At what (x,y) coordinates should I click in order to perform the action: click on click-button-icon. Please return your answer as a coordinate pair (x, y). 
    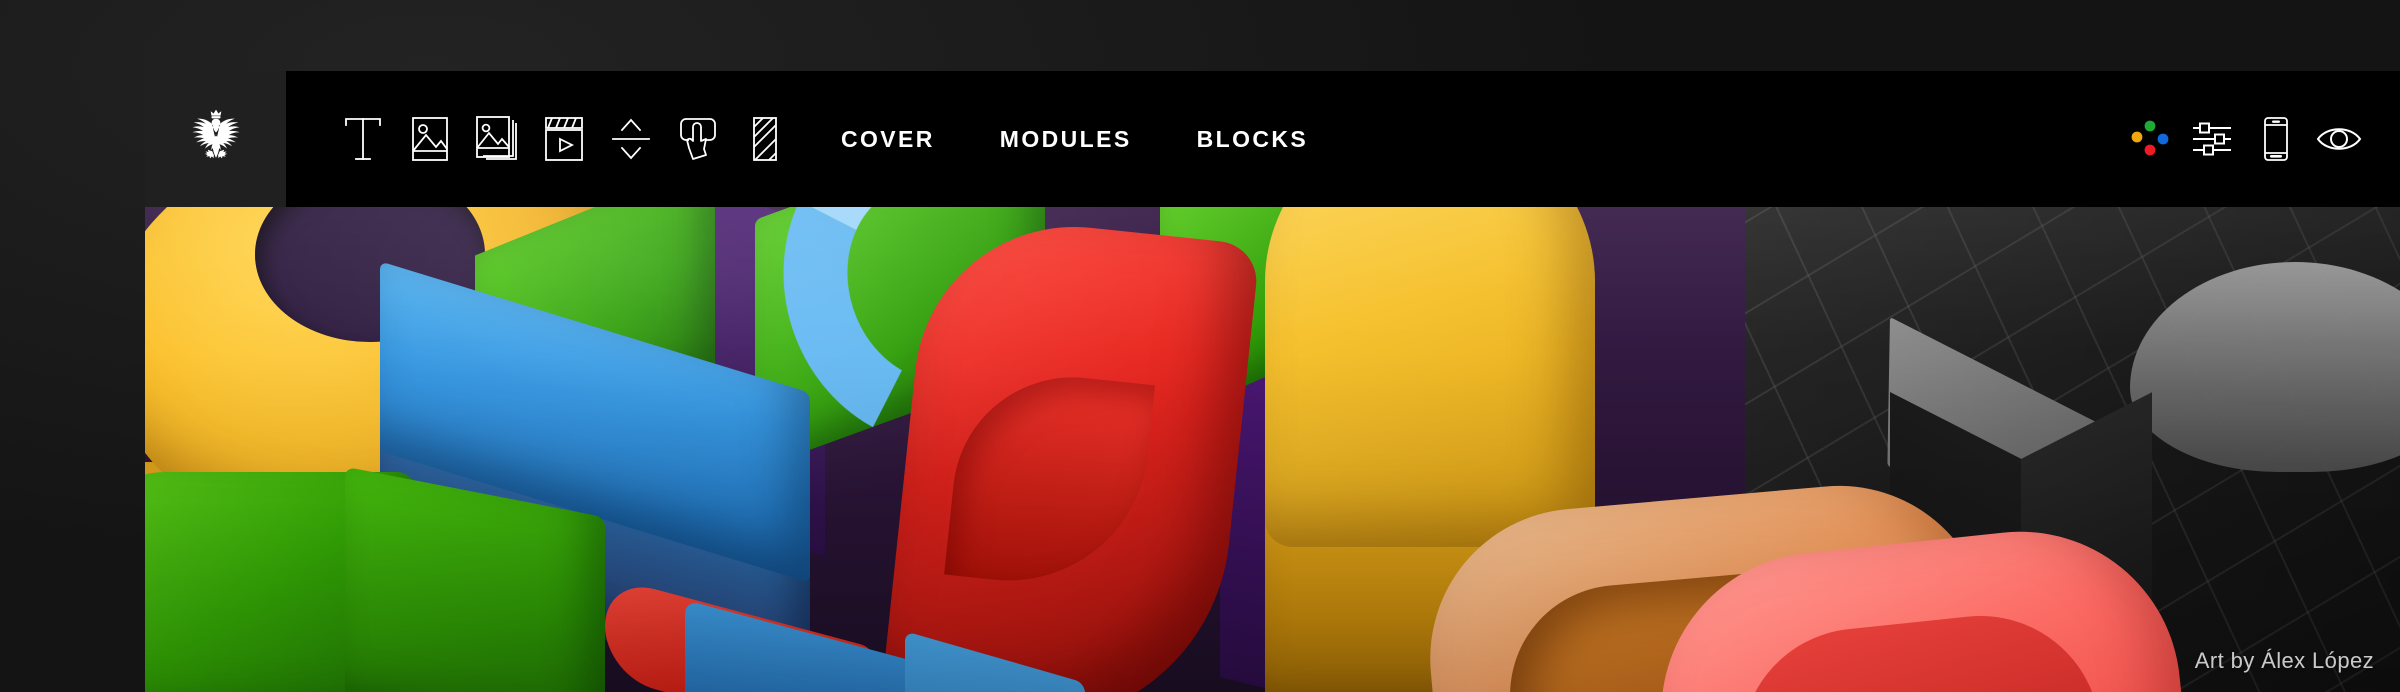
    Looking at the image, I should click on (697, 139).